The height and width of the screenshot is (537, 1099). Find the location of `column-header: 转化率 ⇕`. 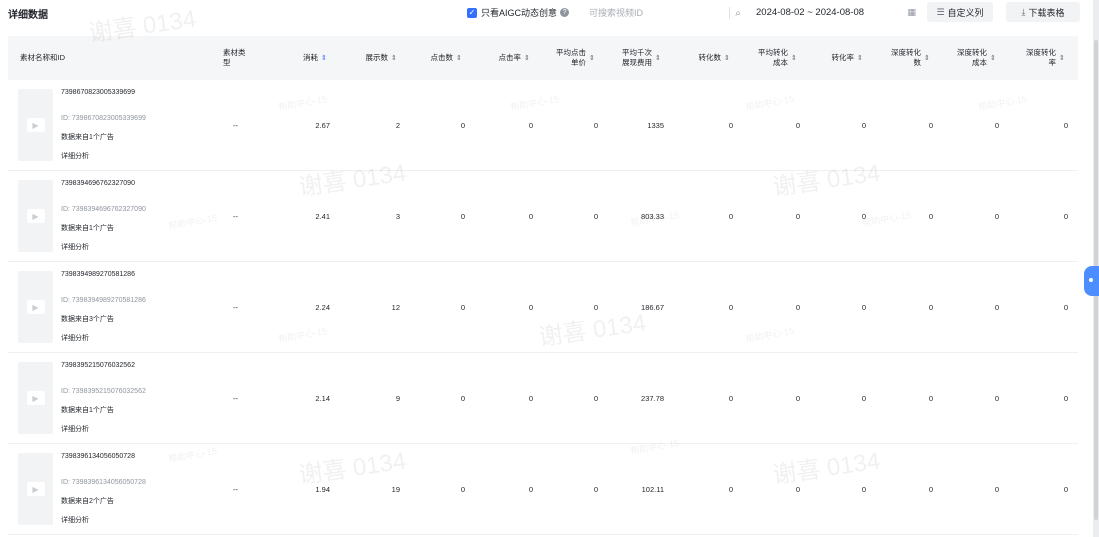

column-header: 转化率 ⇕ is located at coordinates (833, 58).